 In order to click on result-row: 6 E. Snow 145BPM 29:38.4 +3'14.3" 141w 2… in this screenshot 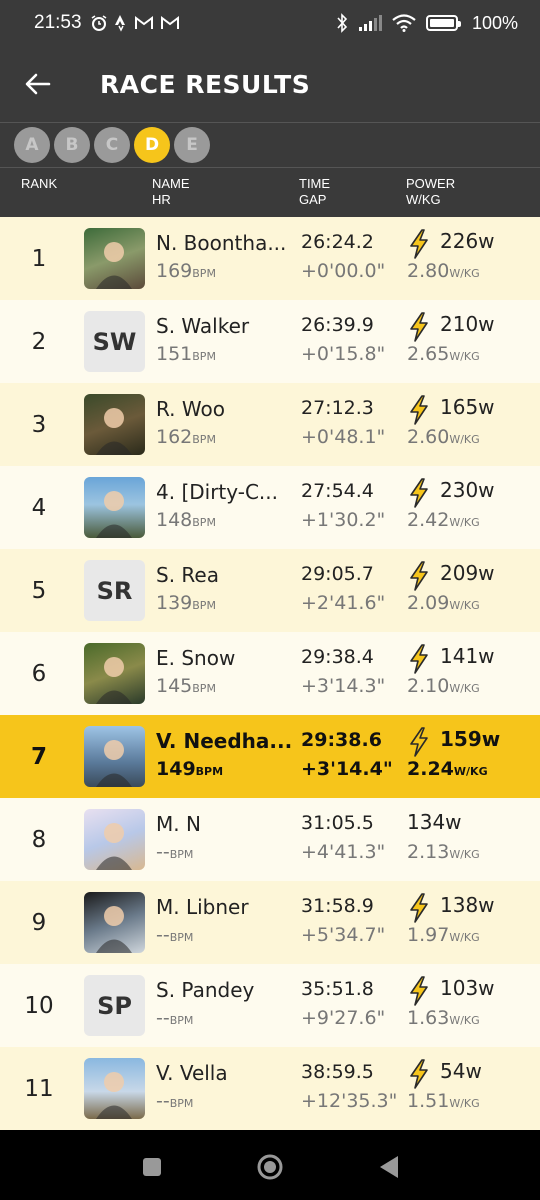, I will do `click(270, 673)`.